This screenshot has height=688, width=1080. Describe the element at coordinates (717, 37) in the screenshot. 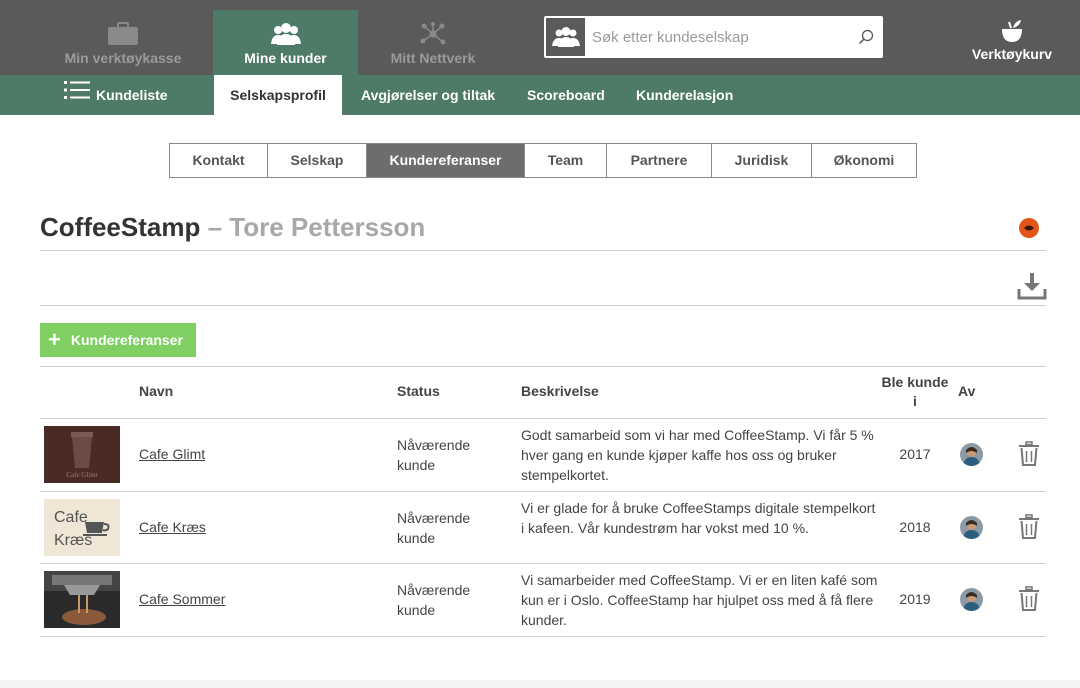

I see `search-input` at that location.